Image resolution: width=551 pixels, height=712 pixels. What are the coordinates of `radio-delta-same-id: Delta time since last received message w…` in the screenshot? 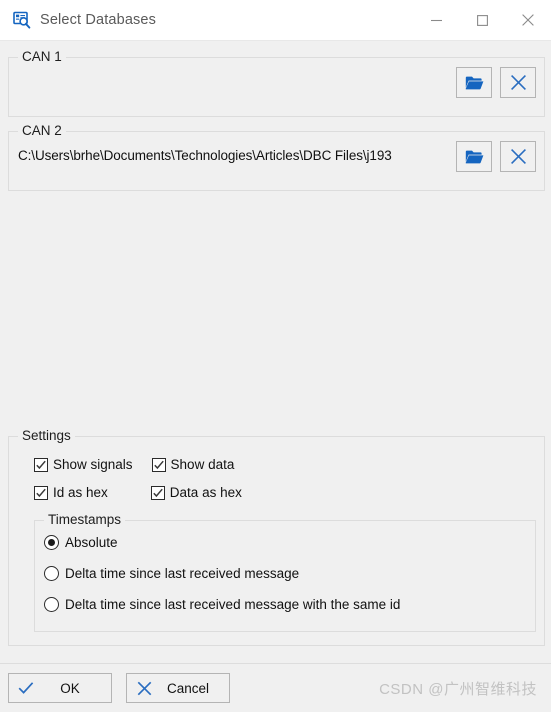 It's located at (222, 604).